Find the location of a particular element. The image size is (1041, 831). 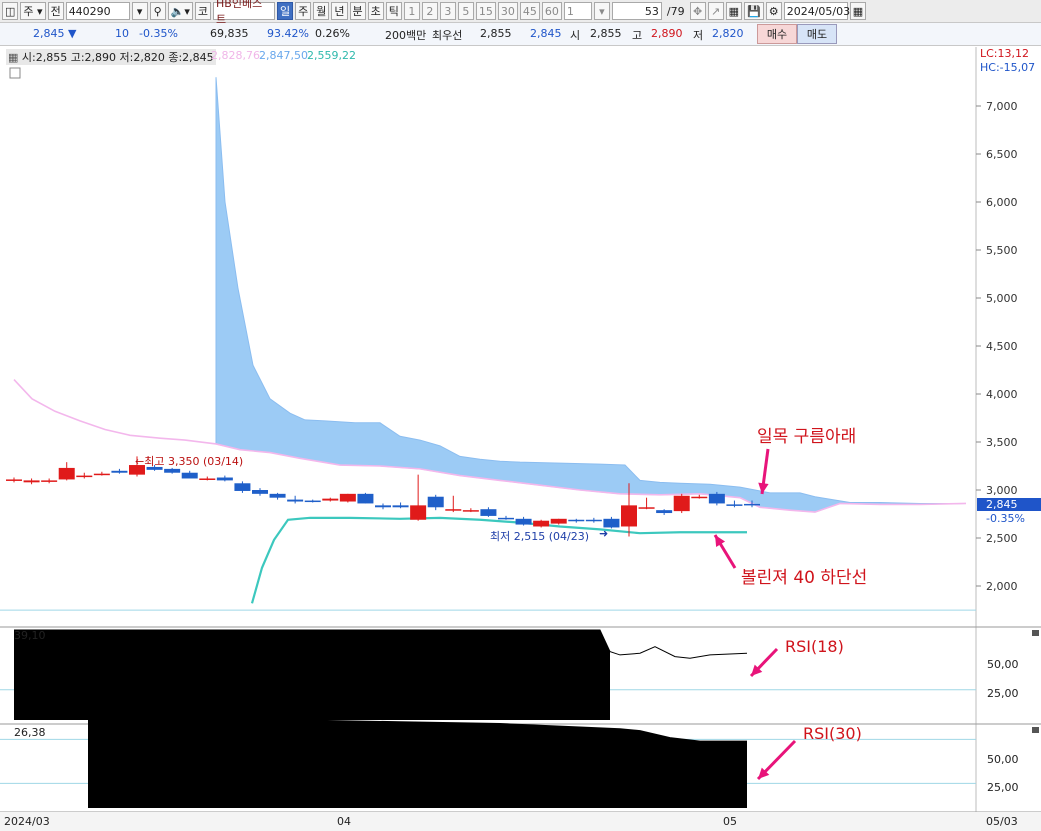

ohlc-values: 시:2,855 고:2,890 저:2,820 종:2,845 is located at coordinates (117, 57).